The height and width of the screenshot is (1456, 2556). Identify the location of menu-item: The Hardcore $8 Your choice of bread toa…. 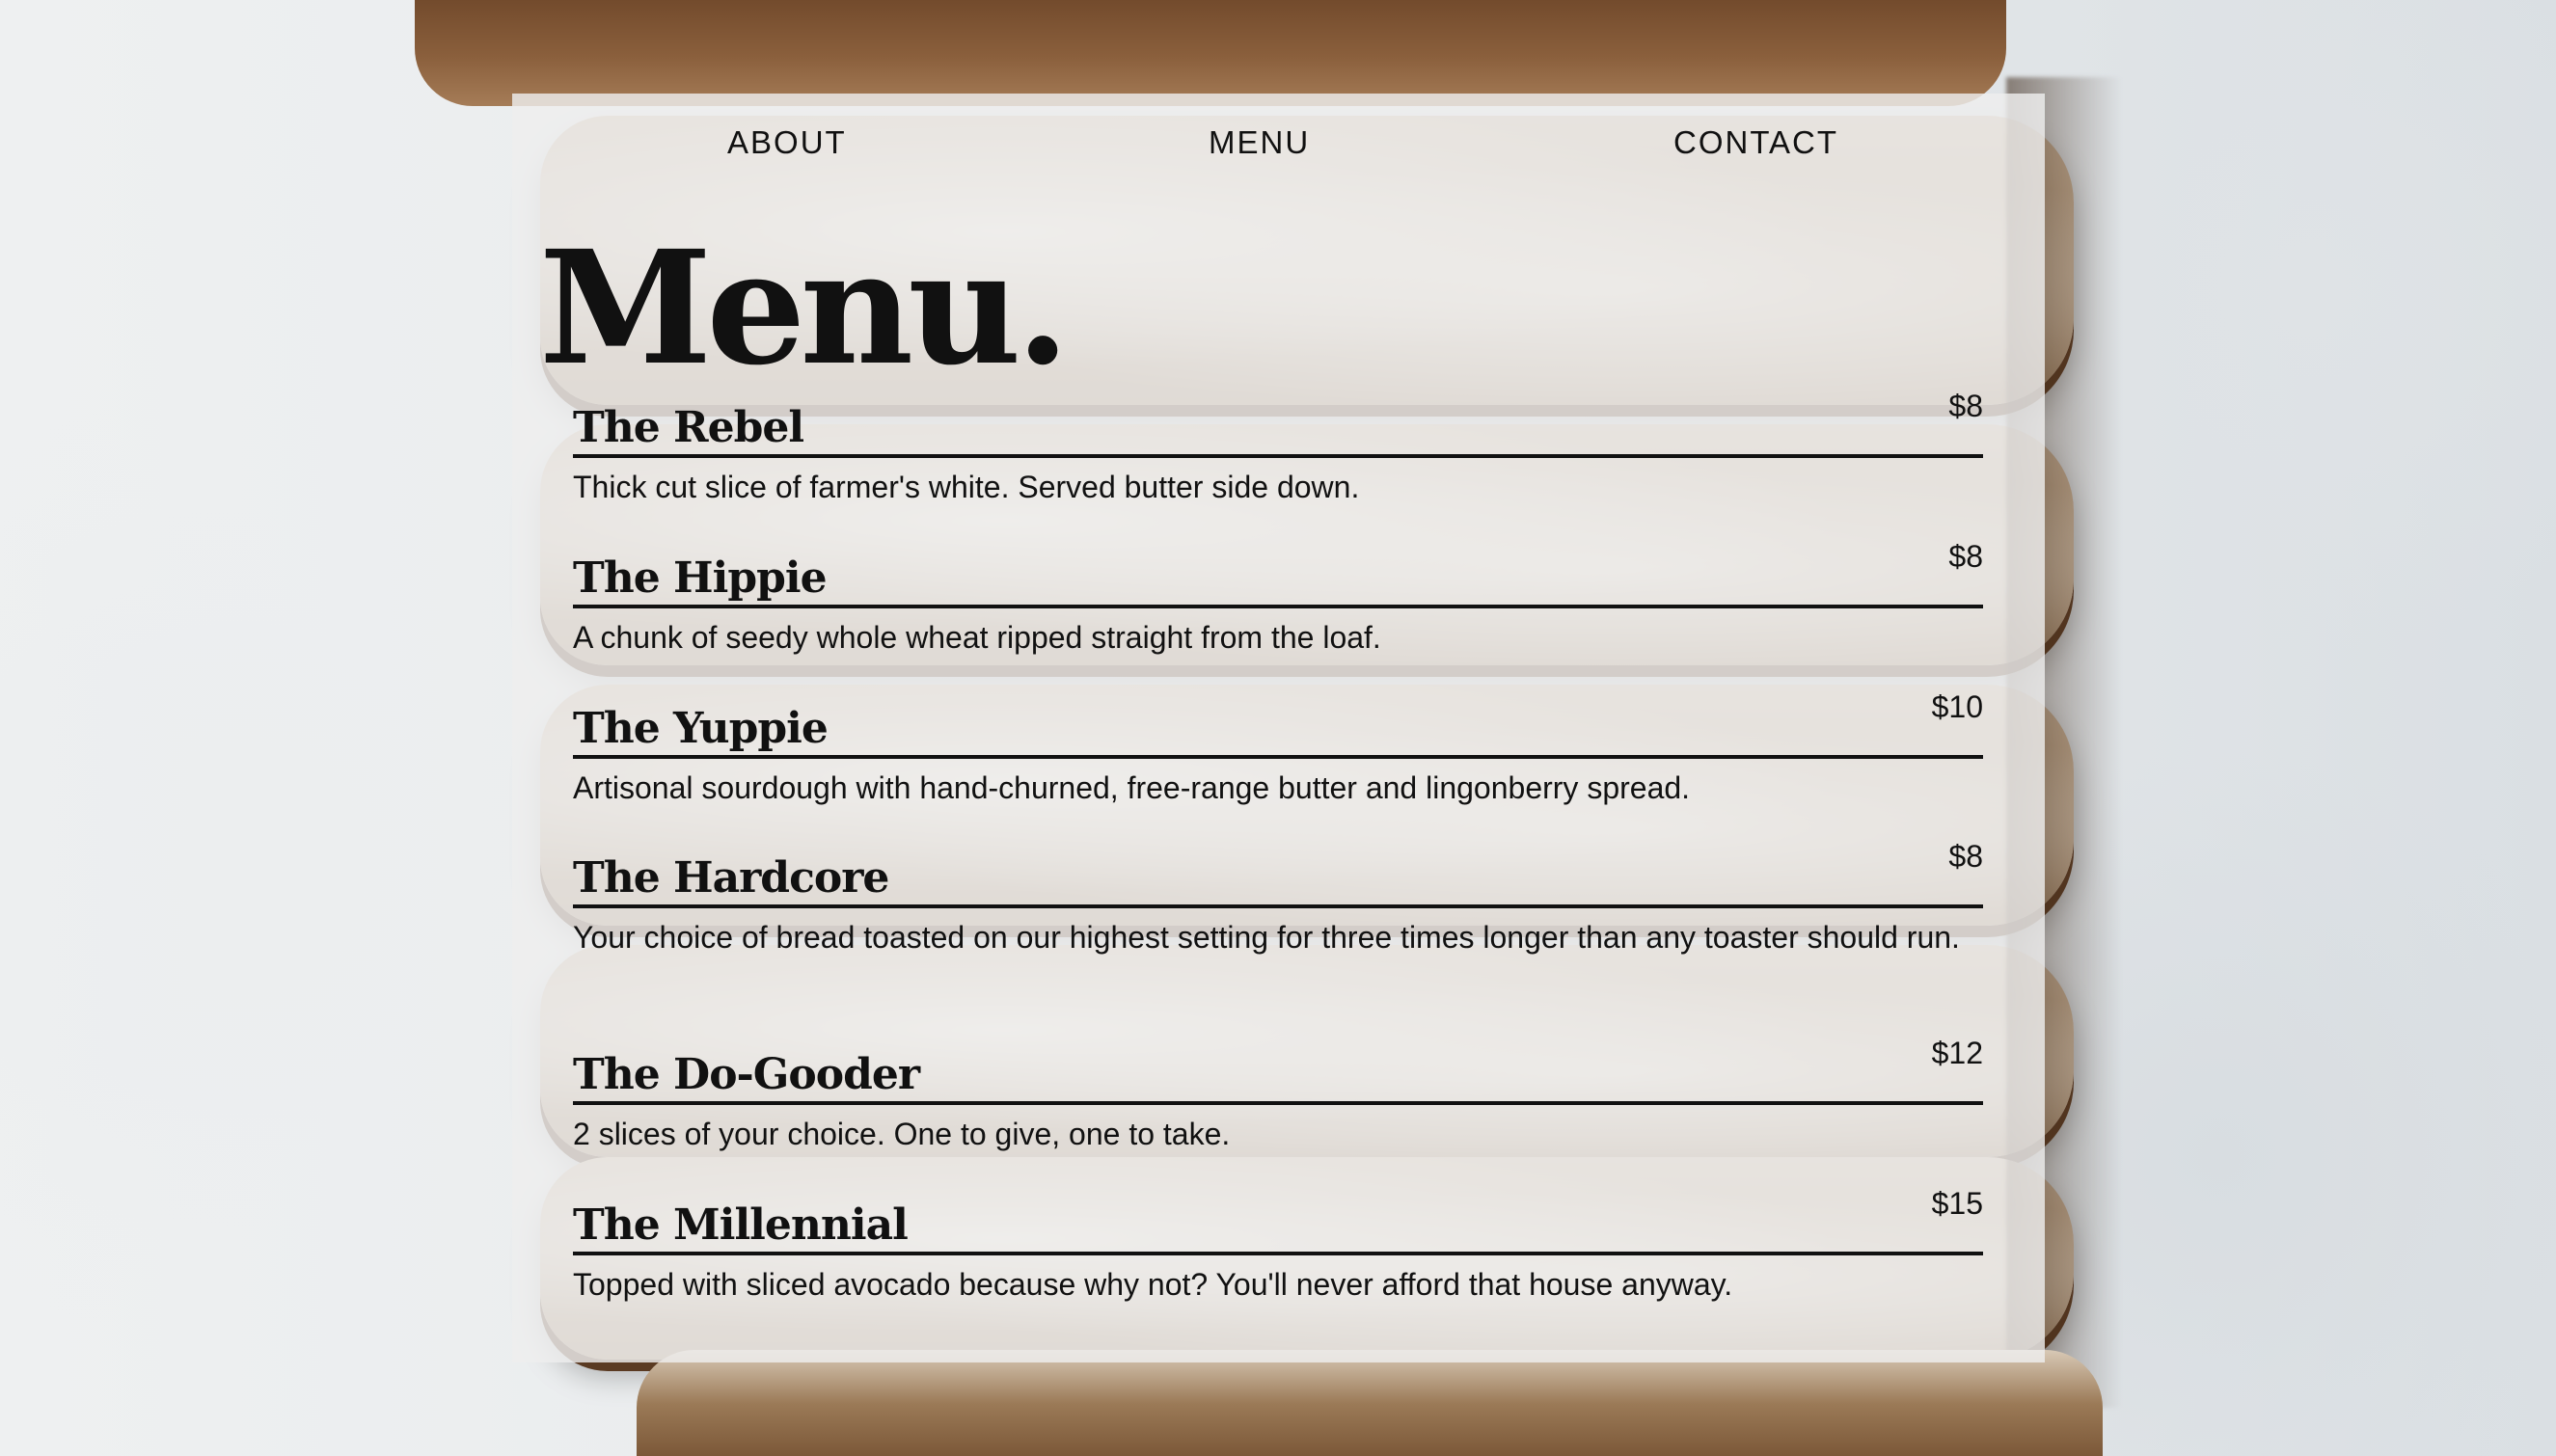
(1278, 899).